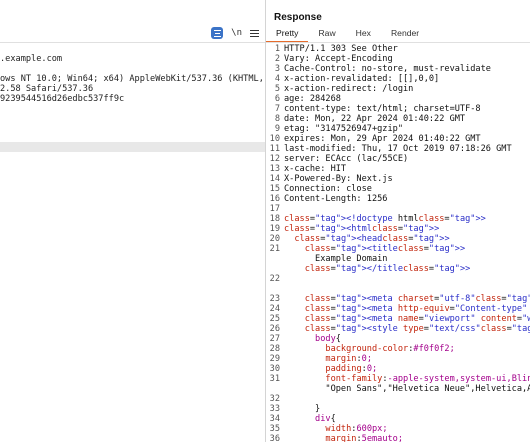 This screenshot has width=530, height=442. What do you see at coordinates (387, 269) in the screenshot?
I see `line-text: class="tag"></titleclass="tag">>` at bounding box center [387, 269].